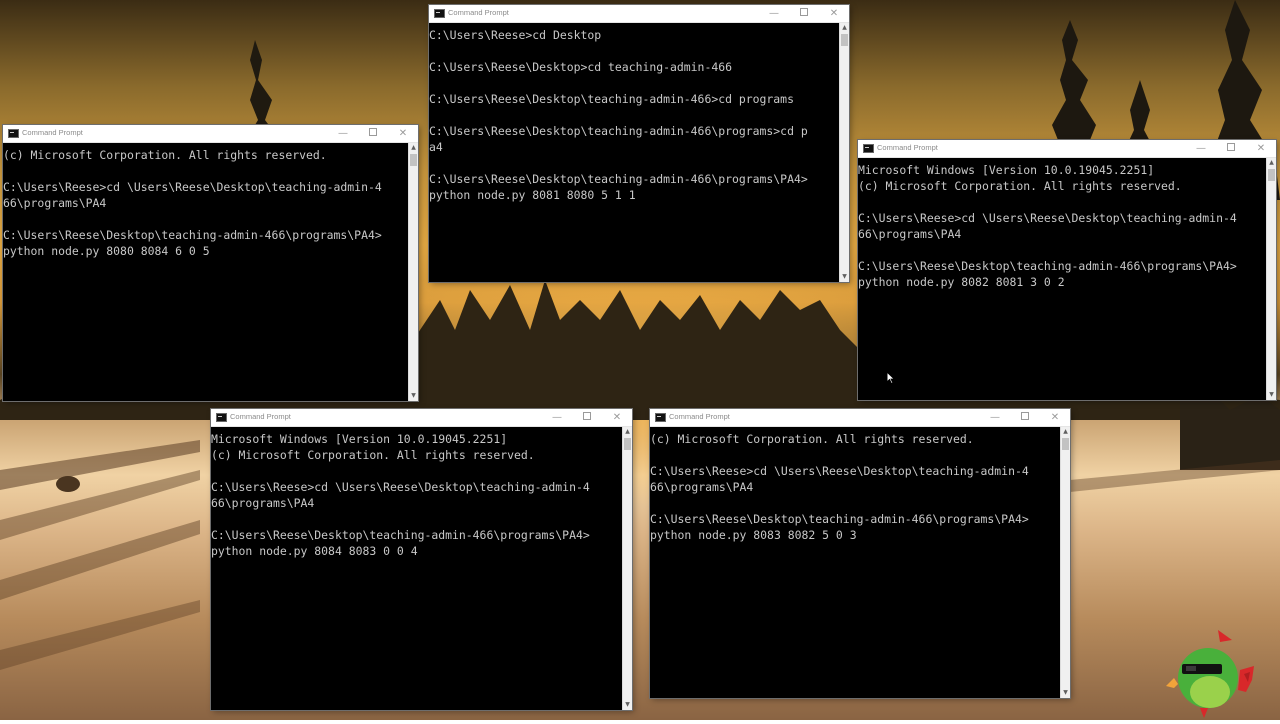 The image size is (1280, 724). I want to click on parrot-mascot-icon, so click(1210, 670).